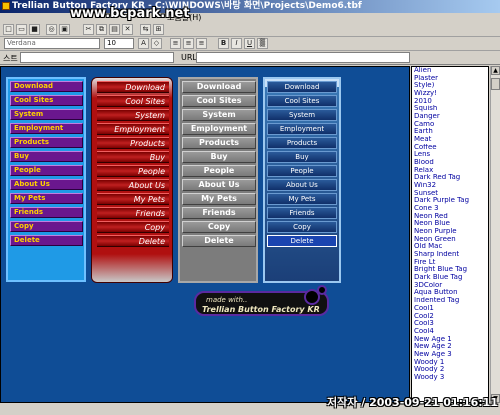 This screenshot has width=500, height=415. Describe the element at coordinates (450, 109) in the screenshot. I see `style-list-item: Squish` at that location.